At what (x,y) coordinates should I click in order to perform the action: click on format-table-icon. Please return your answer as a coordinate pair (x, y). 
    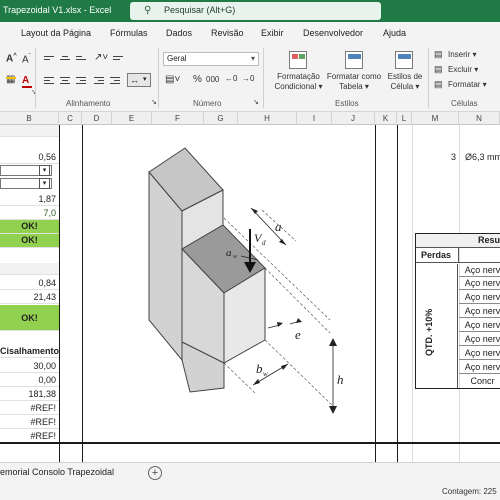
    Looking at the image, I should click on (354, 60).